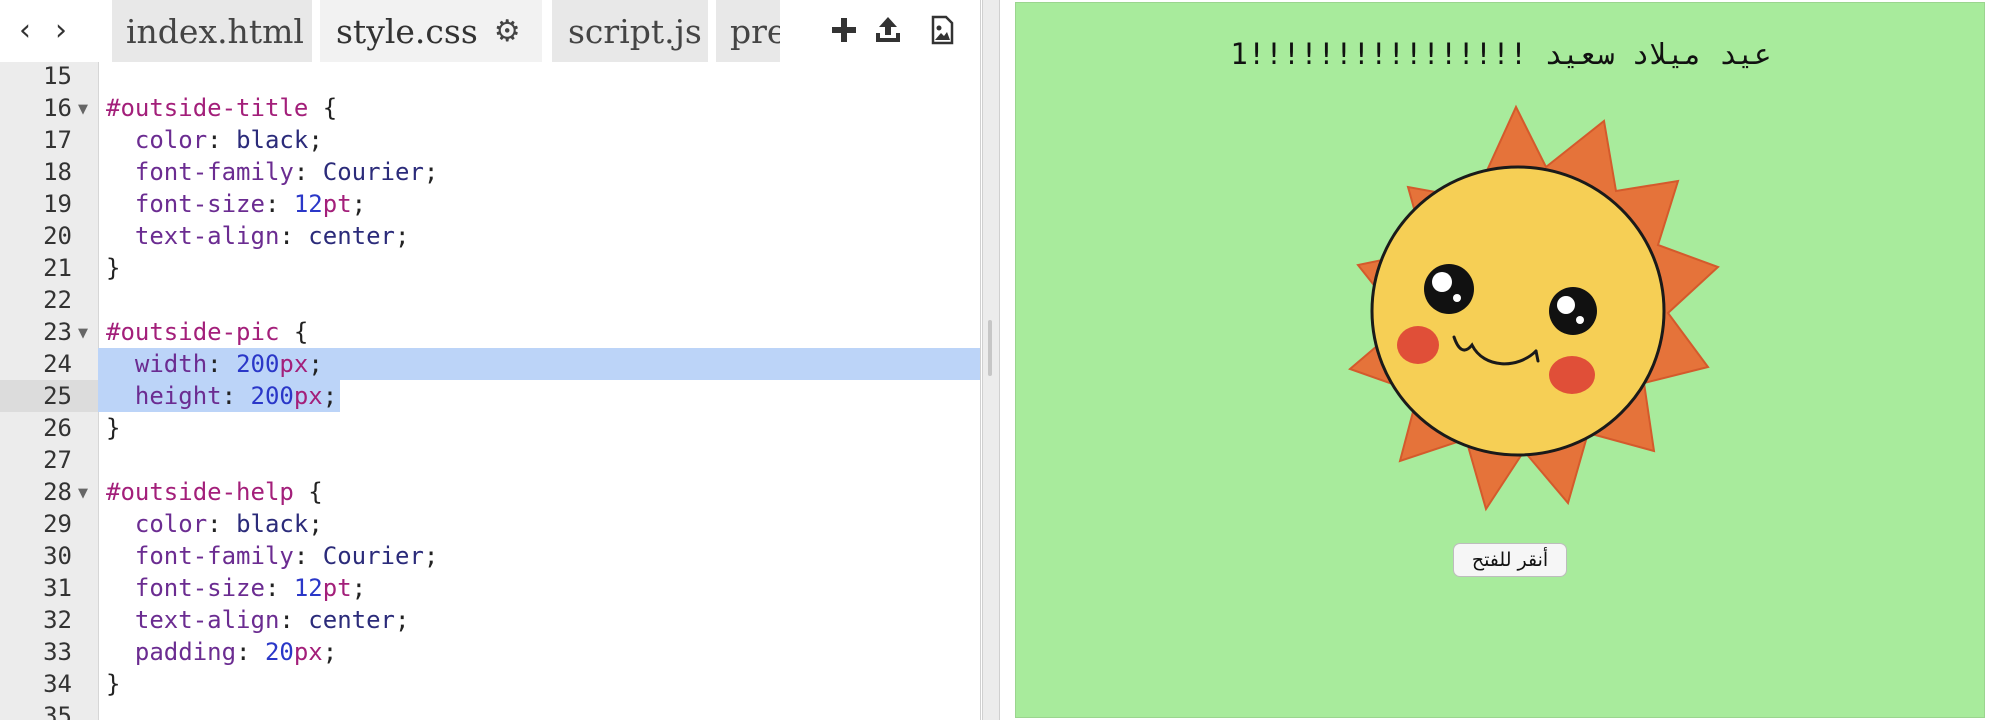 This screenshot has height=720, width=1992. What do you see at coordinates (490, 364) in the screenshot?
I see `code-line: 24 width: 200px;` at bounding box center [490, 364].